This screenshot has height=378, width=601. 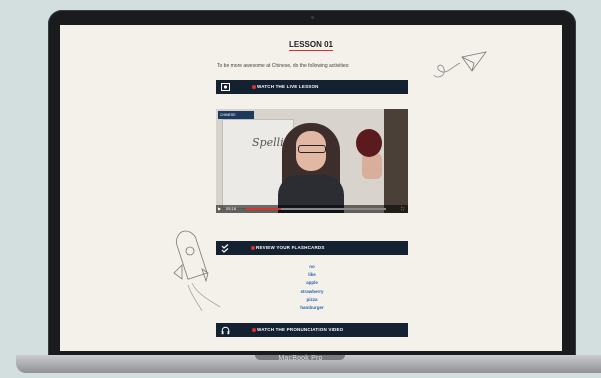 What do you see at coordinates (312, 292) in the screenshot?
I see `flashcard-link: strawberry` at bounding box center [312, 292].